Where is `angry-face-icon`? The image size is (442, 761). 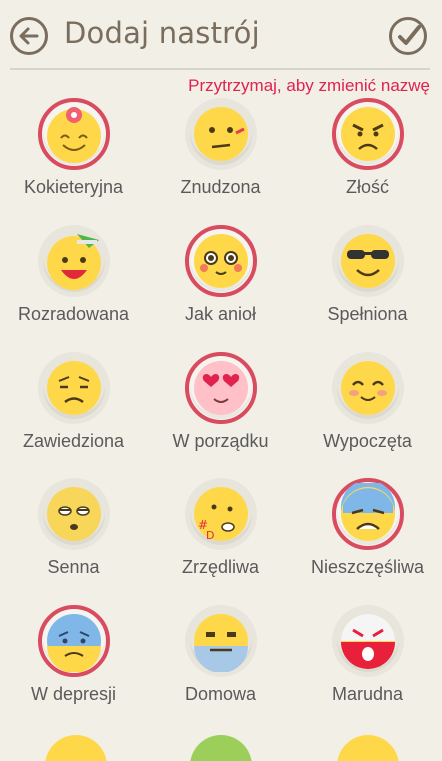
angry-face-icon is located at coordinates (368, 134).